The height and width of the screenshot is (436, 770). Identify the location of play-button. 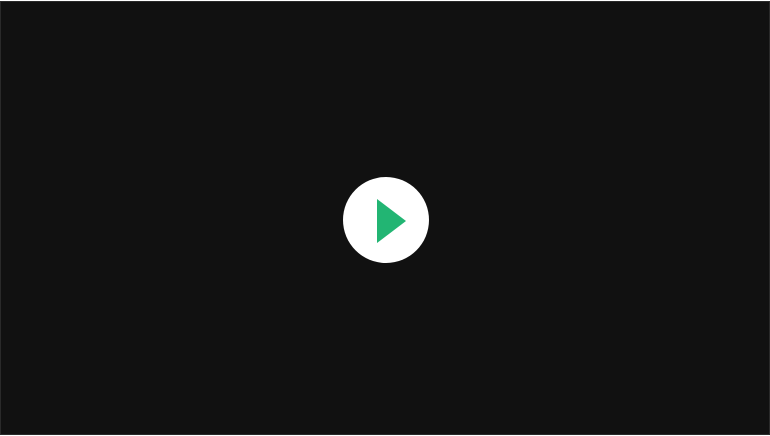
(386, 220).